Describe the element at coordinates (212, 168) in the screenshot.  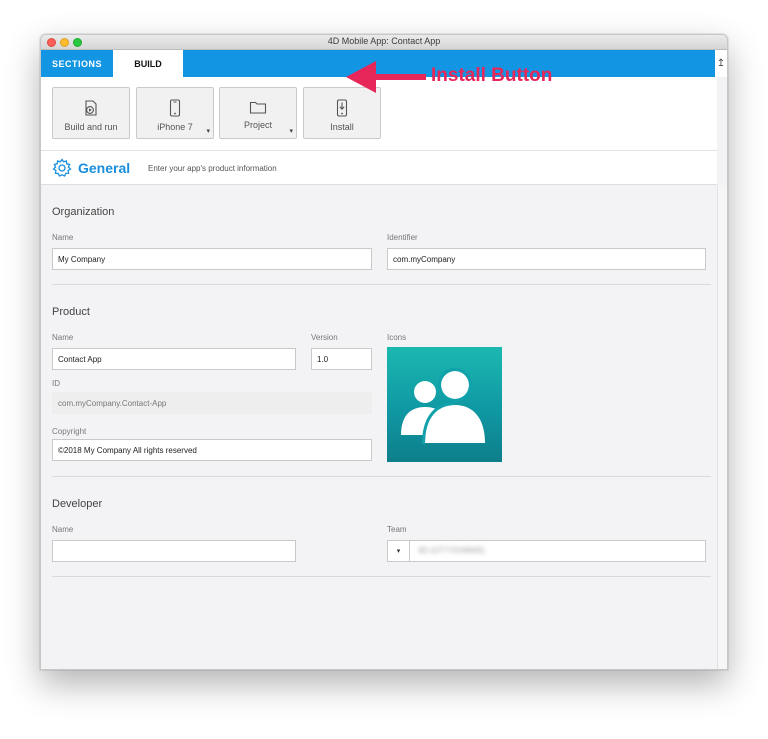
I see `general-subtitle: Enter your app's product information` at that location.